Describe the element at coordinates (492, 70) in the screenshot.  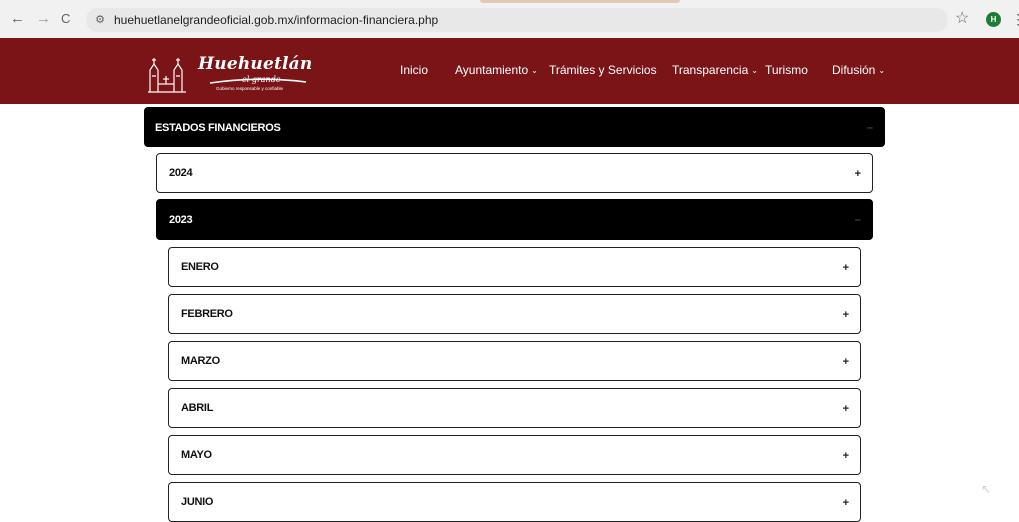
I see `nav-ayuntamiento-label: Ayuntamiento` at that location.